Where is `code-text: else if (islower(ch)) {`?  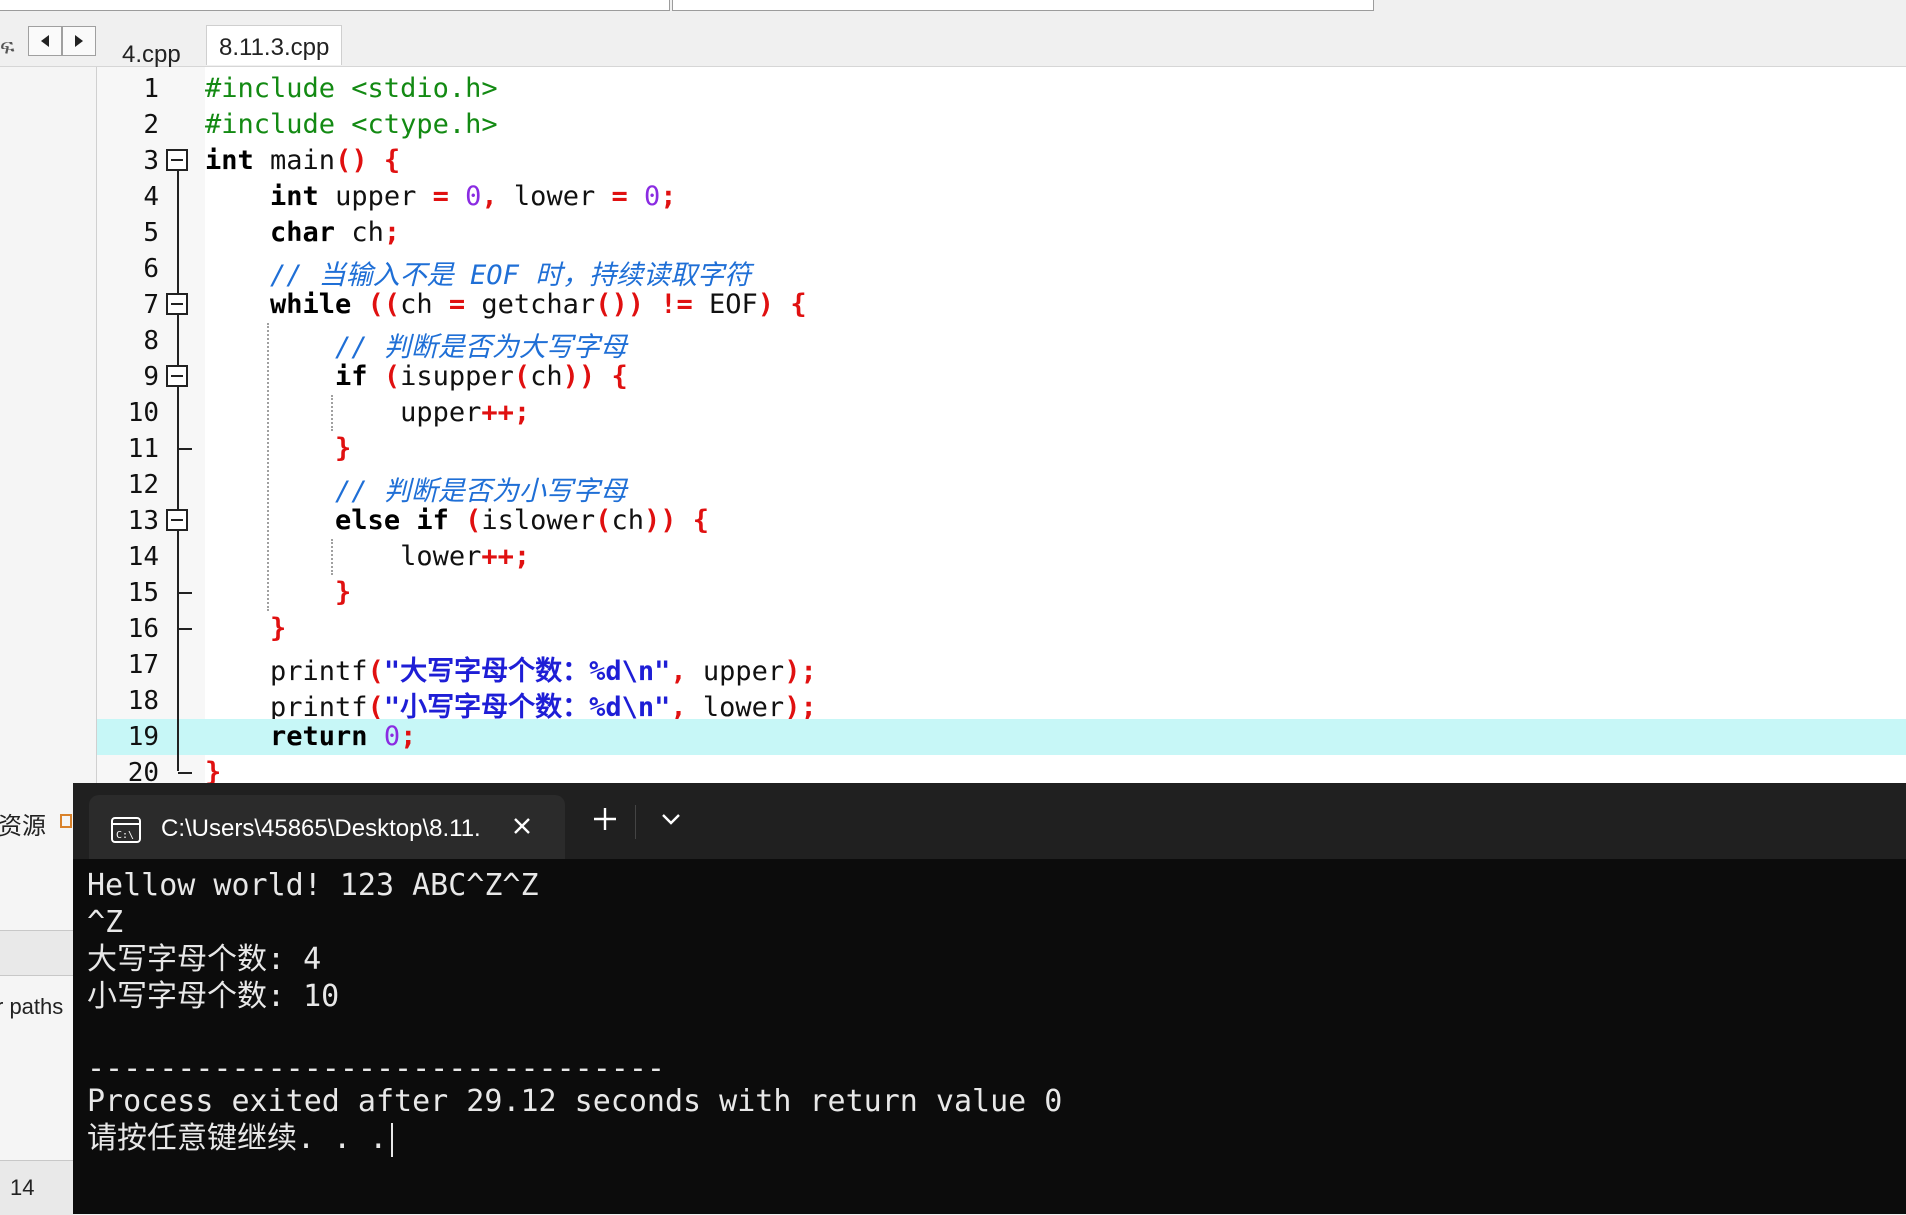
code-text: else if (islower(ch)) { is located at coordinates (522, 520).